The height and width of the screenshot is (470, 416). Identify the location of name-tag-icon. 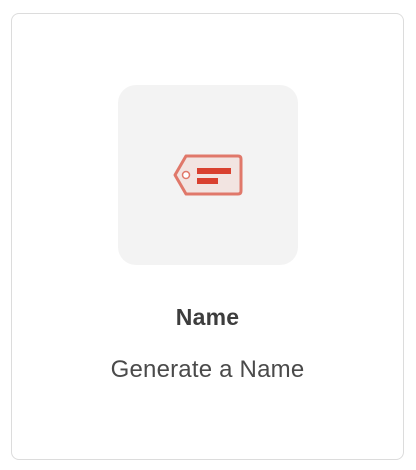
(208, 175).